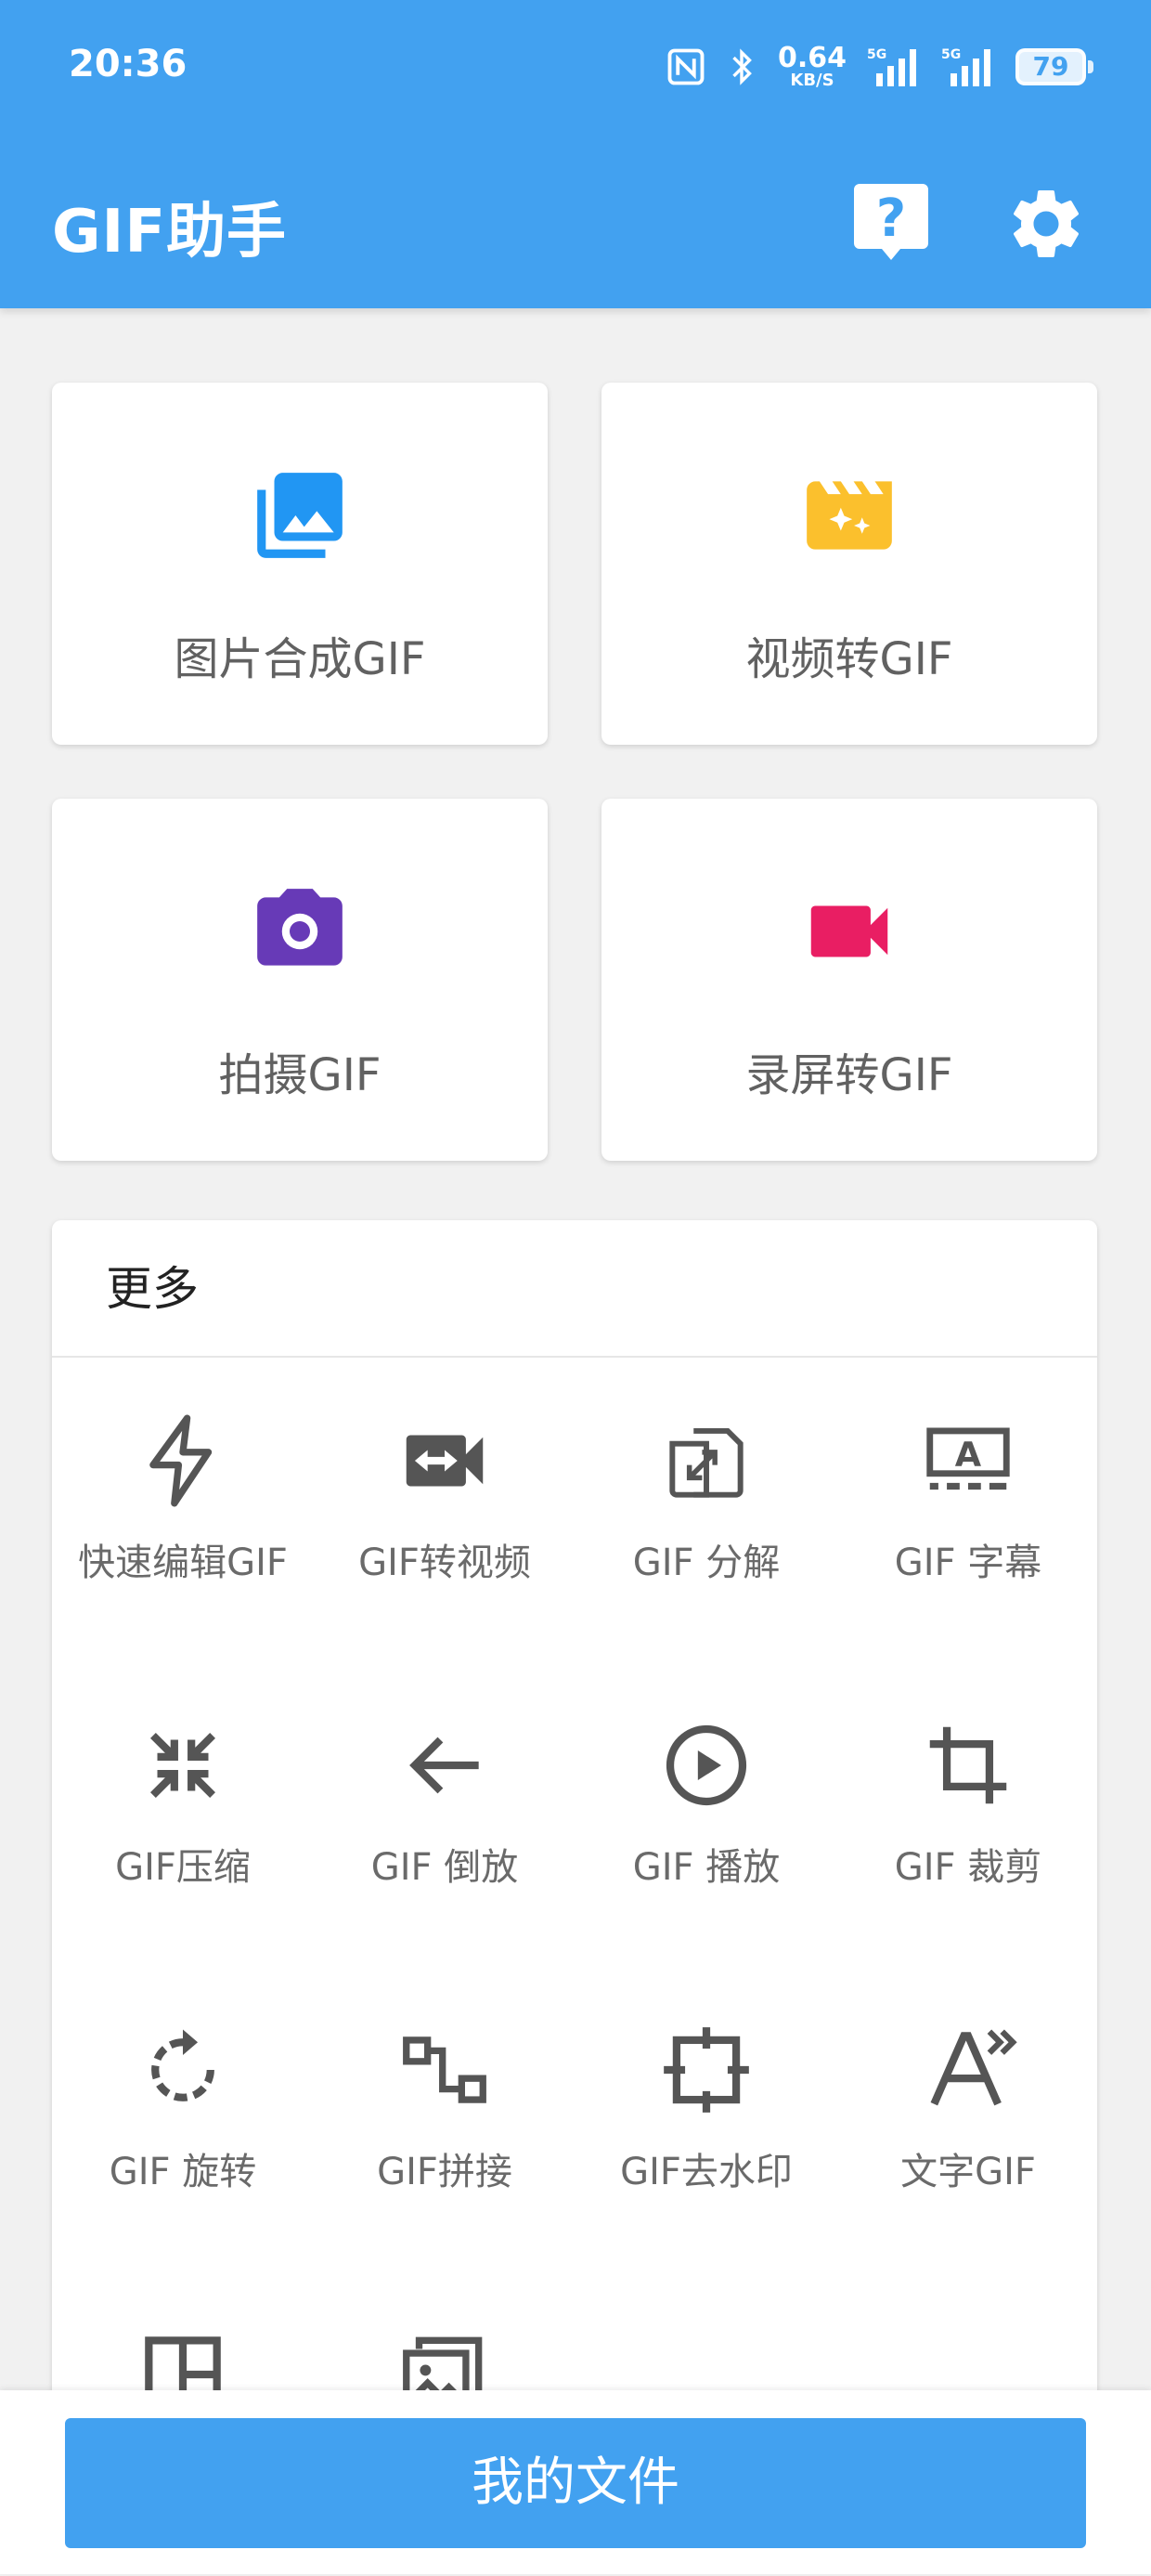  Describe the element at coordinates (300, 515) in the screenshot. I see `photo-library-icon` at that location.